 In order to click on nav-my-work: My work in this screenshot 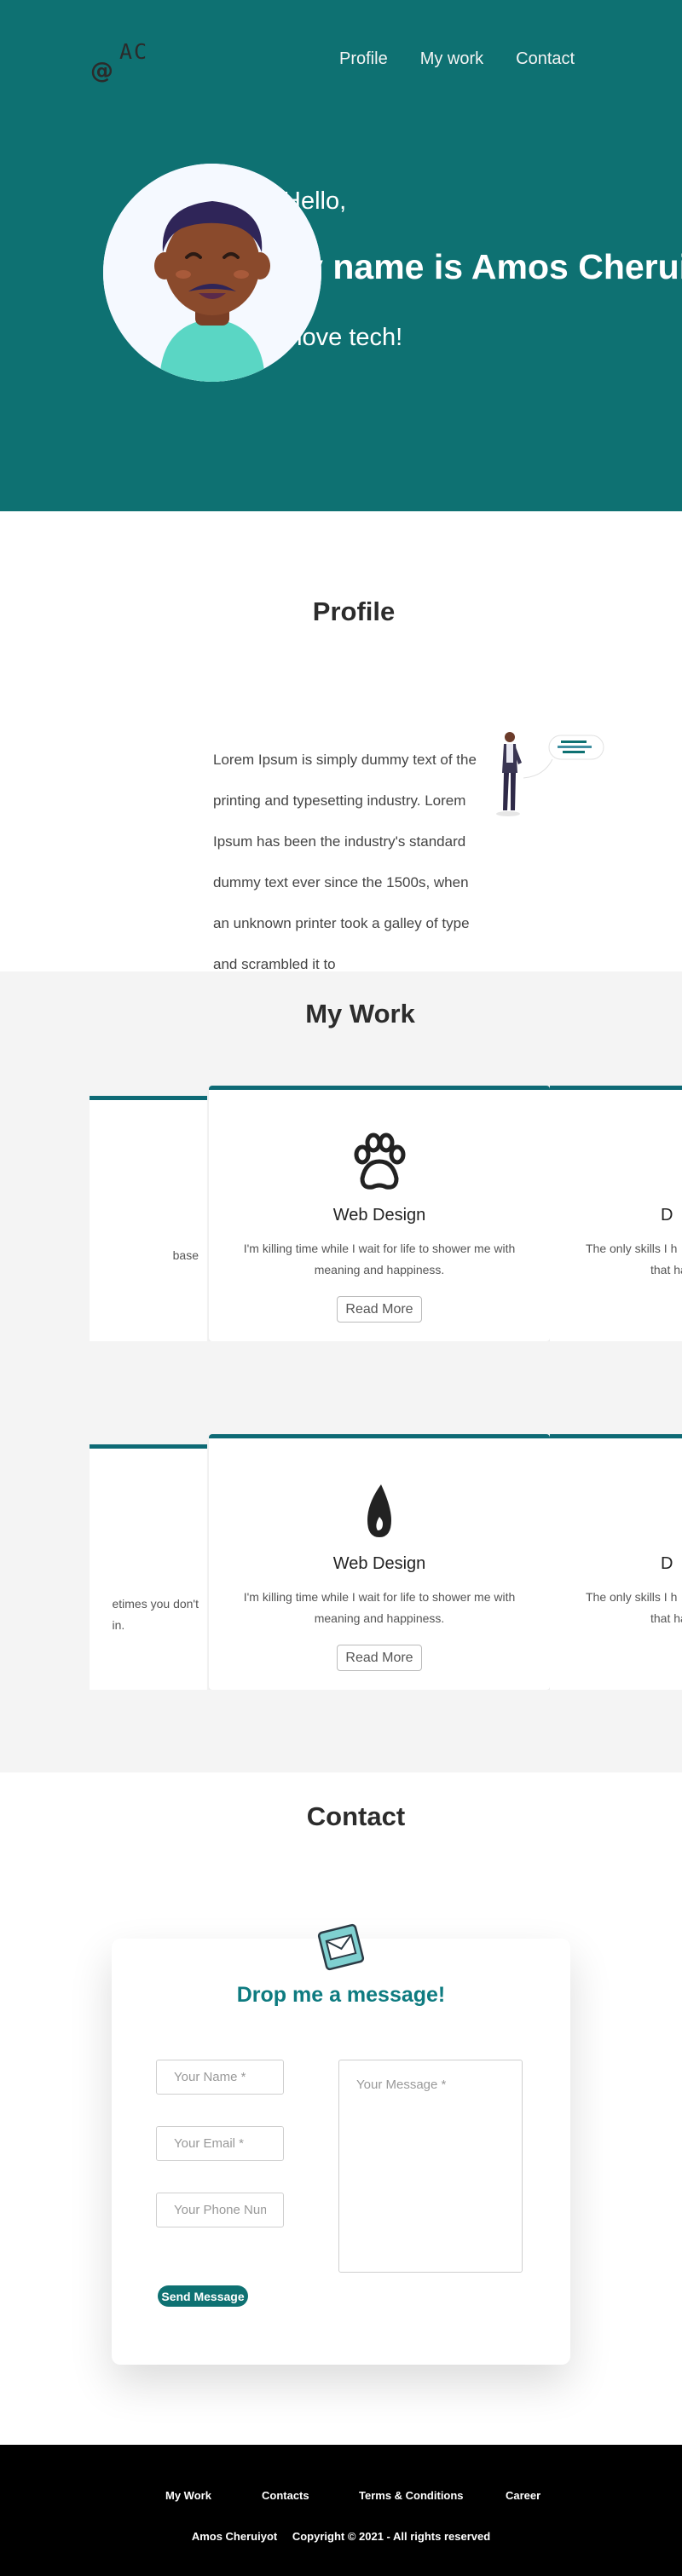, I will do `click(451, 59)`.